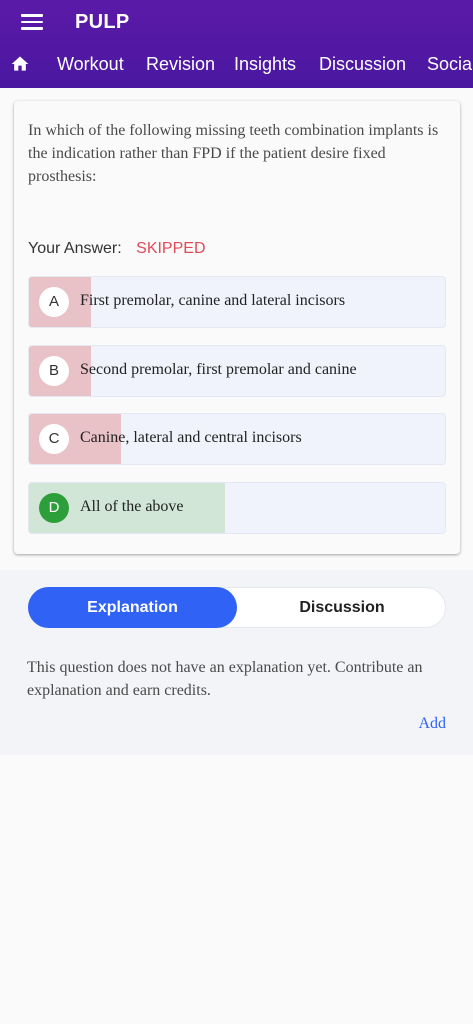 The image size is (473, 1024). I want to click on your-answer-row: Your Answer: SKIPPED, so click(117, 249).